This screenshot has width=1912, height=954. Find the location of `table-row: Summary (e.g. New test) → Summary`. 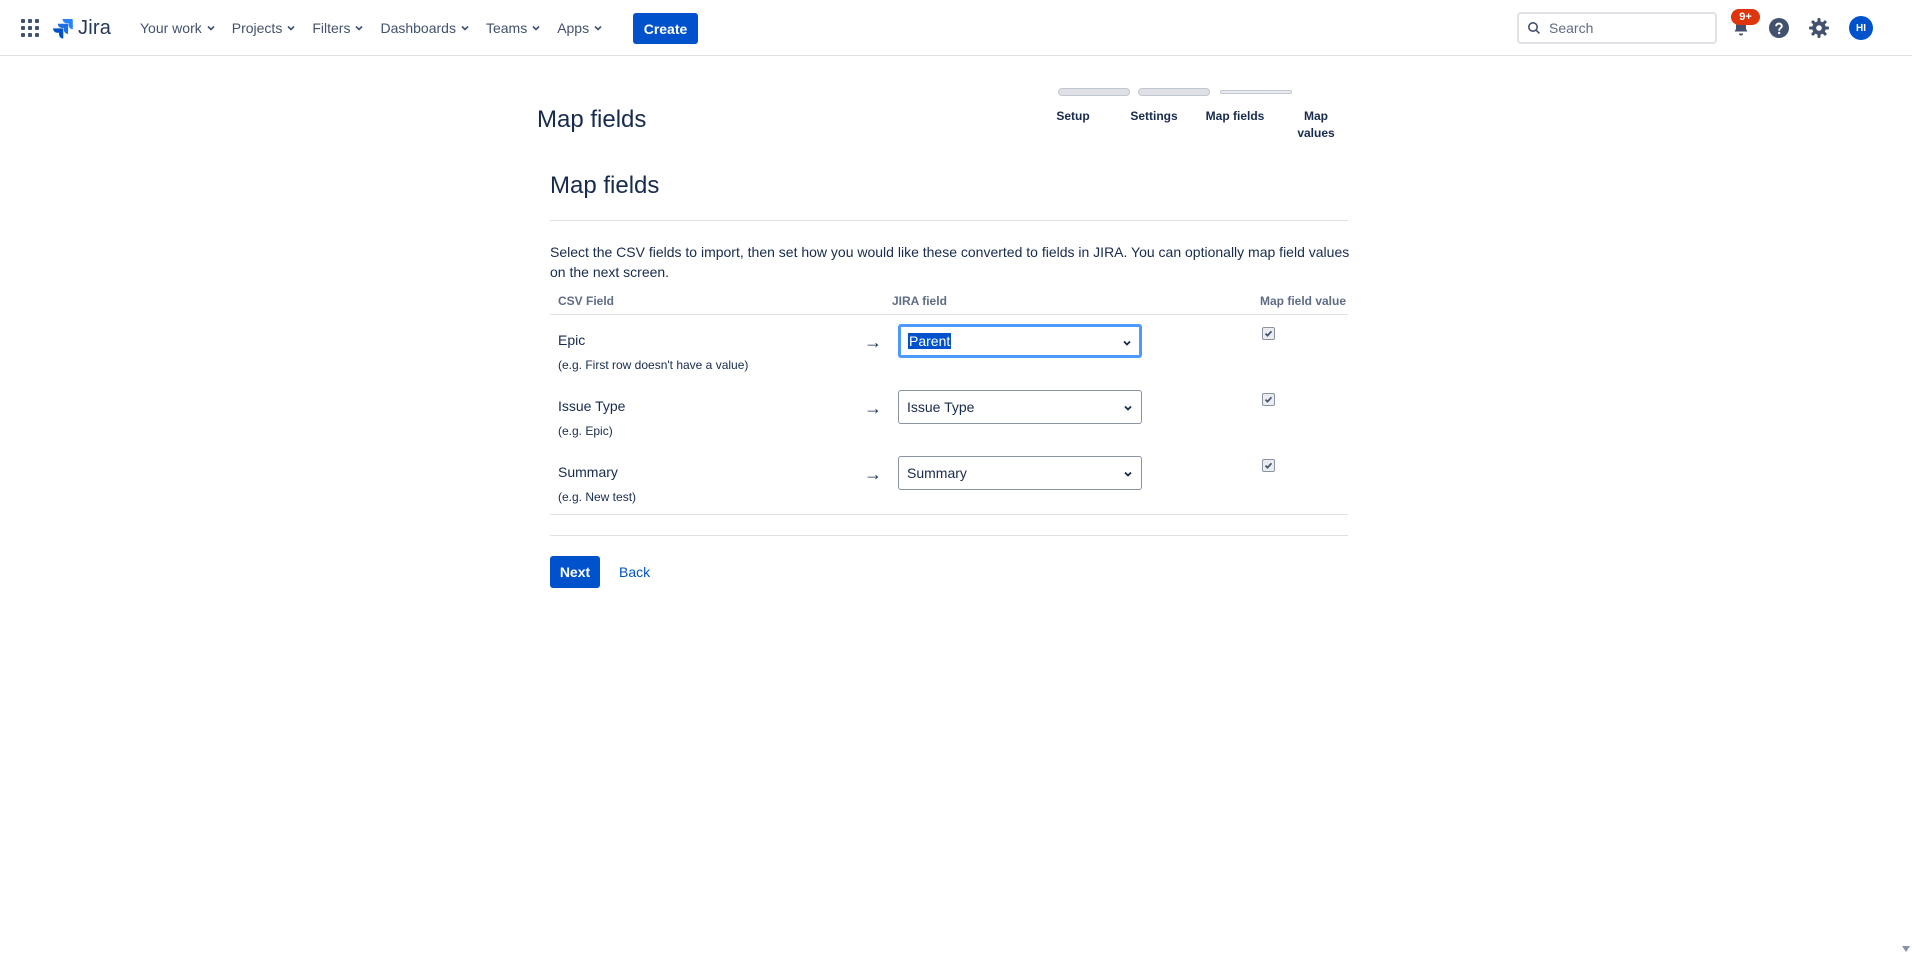

table-row: Summary (e.g. New test) → Summary is located at coordinates (949, 493).